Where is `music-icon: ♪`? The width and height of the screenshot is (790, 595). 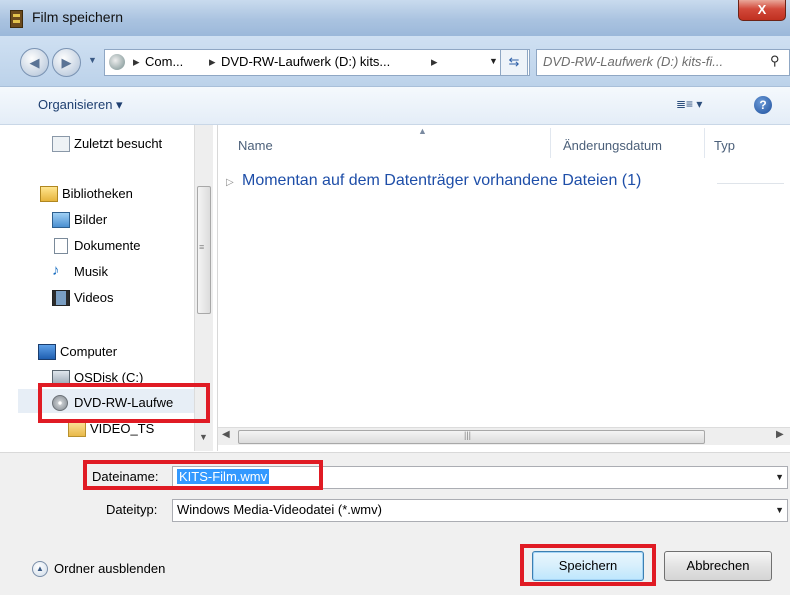
music-icon: ♪ is located at coordinates (56, 270).